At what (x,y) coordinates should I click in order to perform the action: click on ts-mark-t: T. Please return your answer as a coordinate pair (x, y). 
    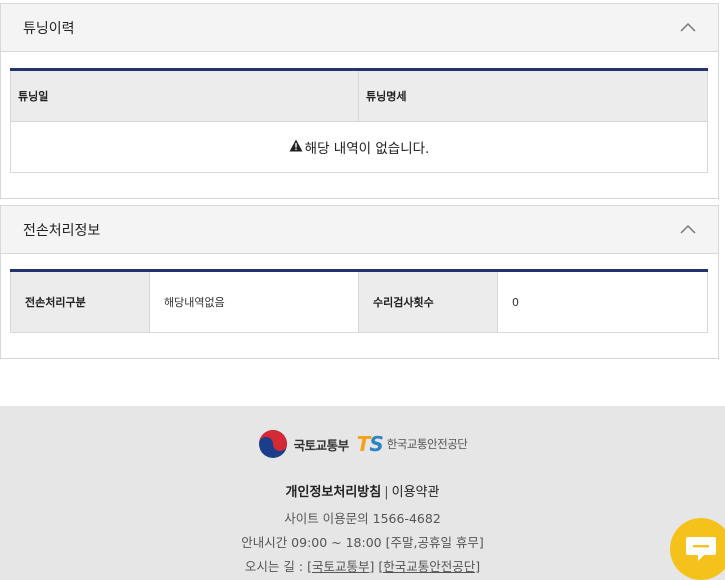
    Looking at the image, I should click on (363, 444).